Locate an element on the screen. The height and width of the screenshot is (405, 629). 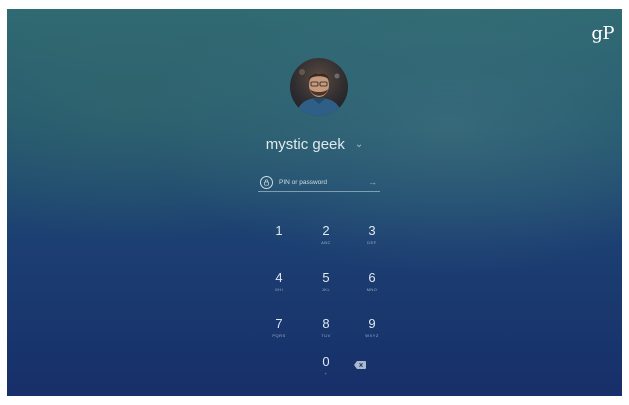
avatar is located at coordinates (319, 87).